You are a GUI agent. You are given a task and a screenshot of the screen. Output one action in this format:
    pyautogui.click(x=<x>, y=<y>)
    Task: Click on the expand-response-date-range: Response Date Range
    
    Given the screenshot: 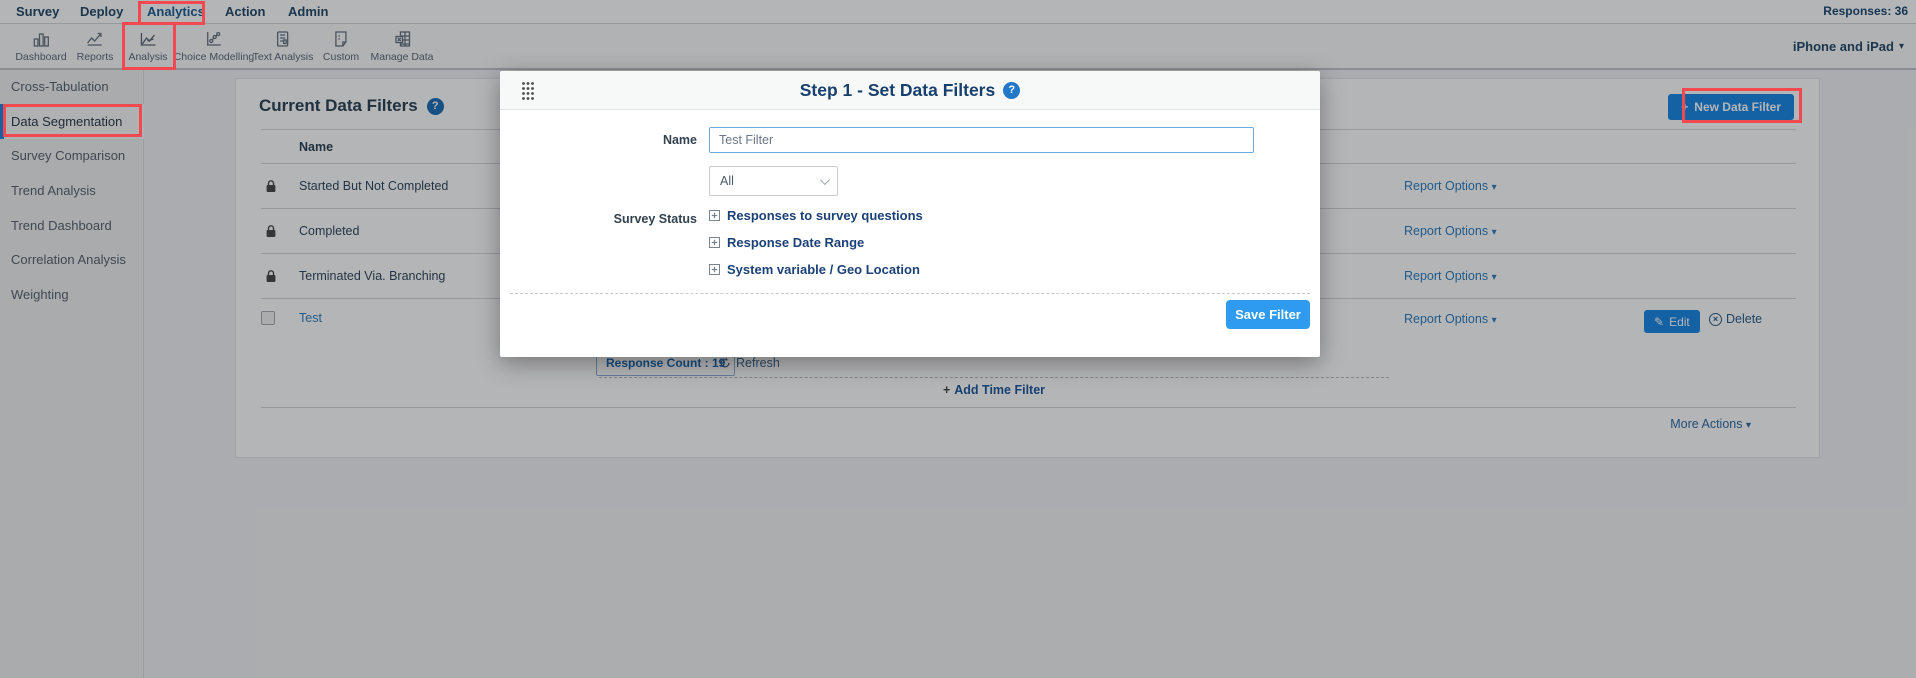 What is the action you would take?
    pyautogui.click(x=786, y=242)
    